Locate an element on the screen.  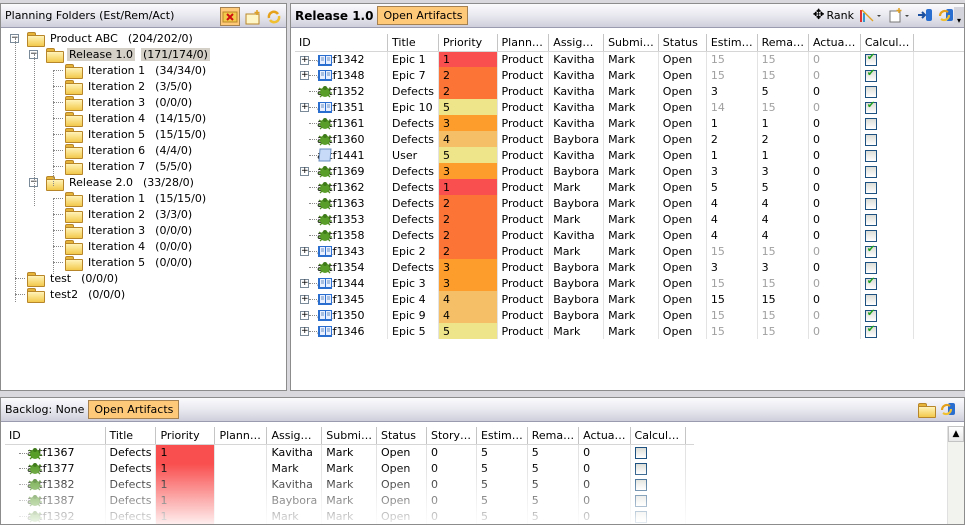
delete-folder-icon is located at coordinates (230, 16).